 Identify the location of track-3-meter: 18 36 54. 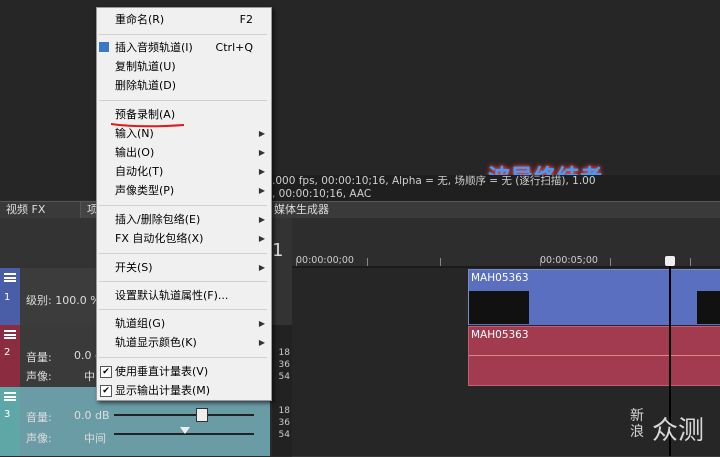
(282, 421).